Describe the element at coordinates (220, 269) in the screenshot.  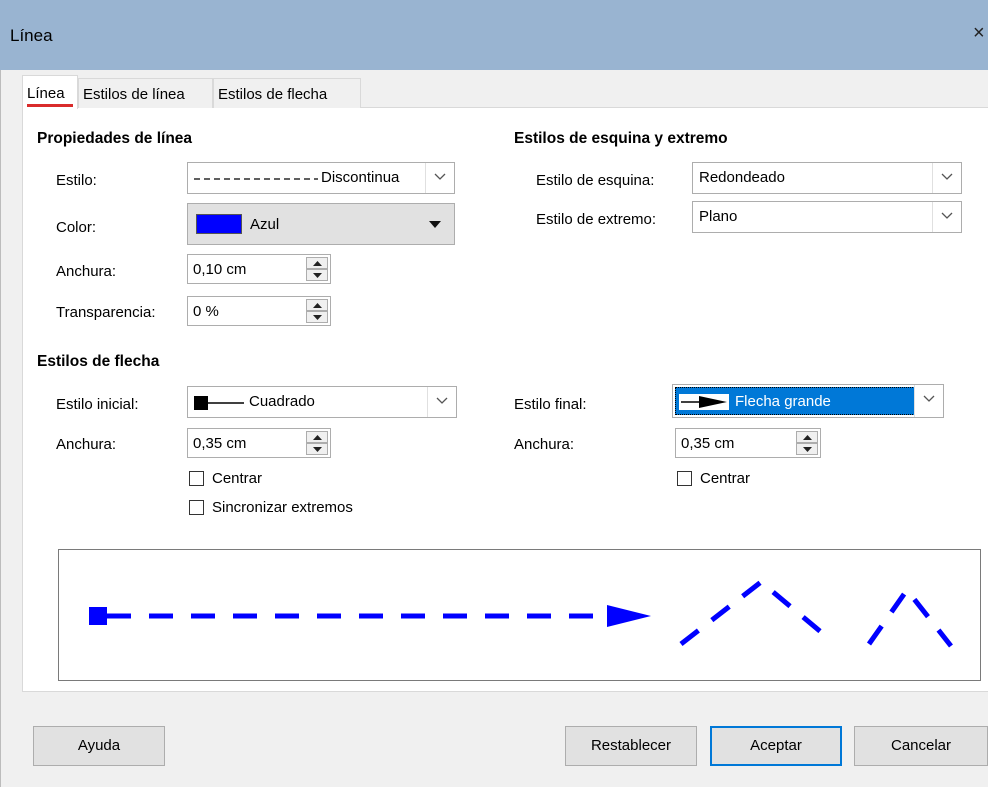
I see `line-width-value: 0,10 cm` at that location.